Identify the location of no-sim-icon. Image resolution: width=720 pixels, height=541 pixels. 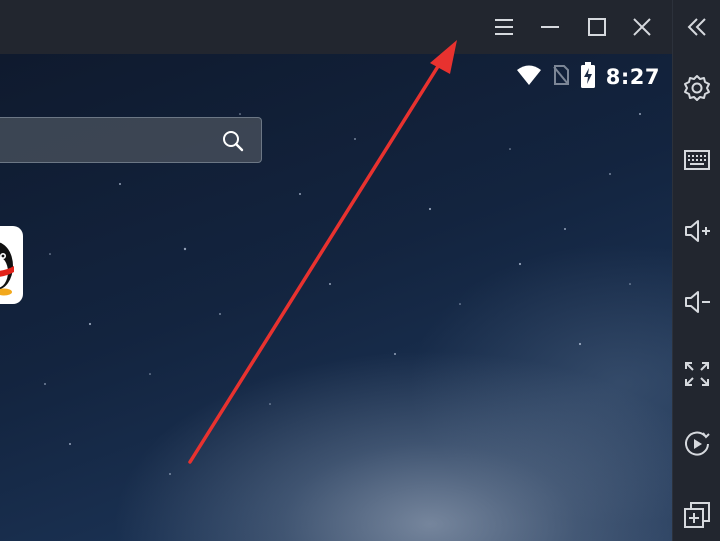
(561, 77).